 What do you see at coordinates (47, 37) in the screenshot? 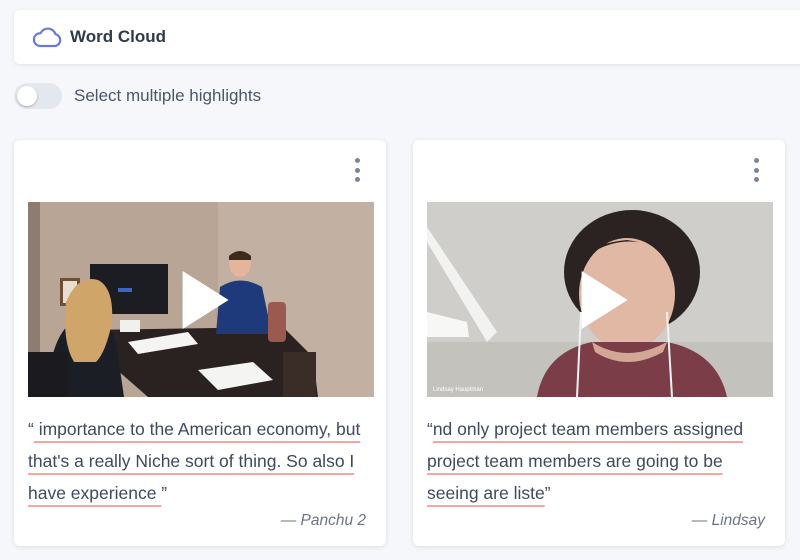
I see `cloud-icon` at bounding box center [47, 37].